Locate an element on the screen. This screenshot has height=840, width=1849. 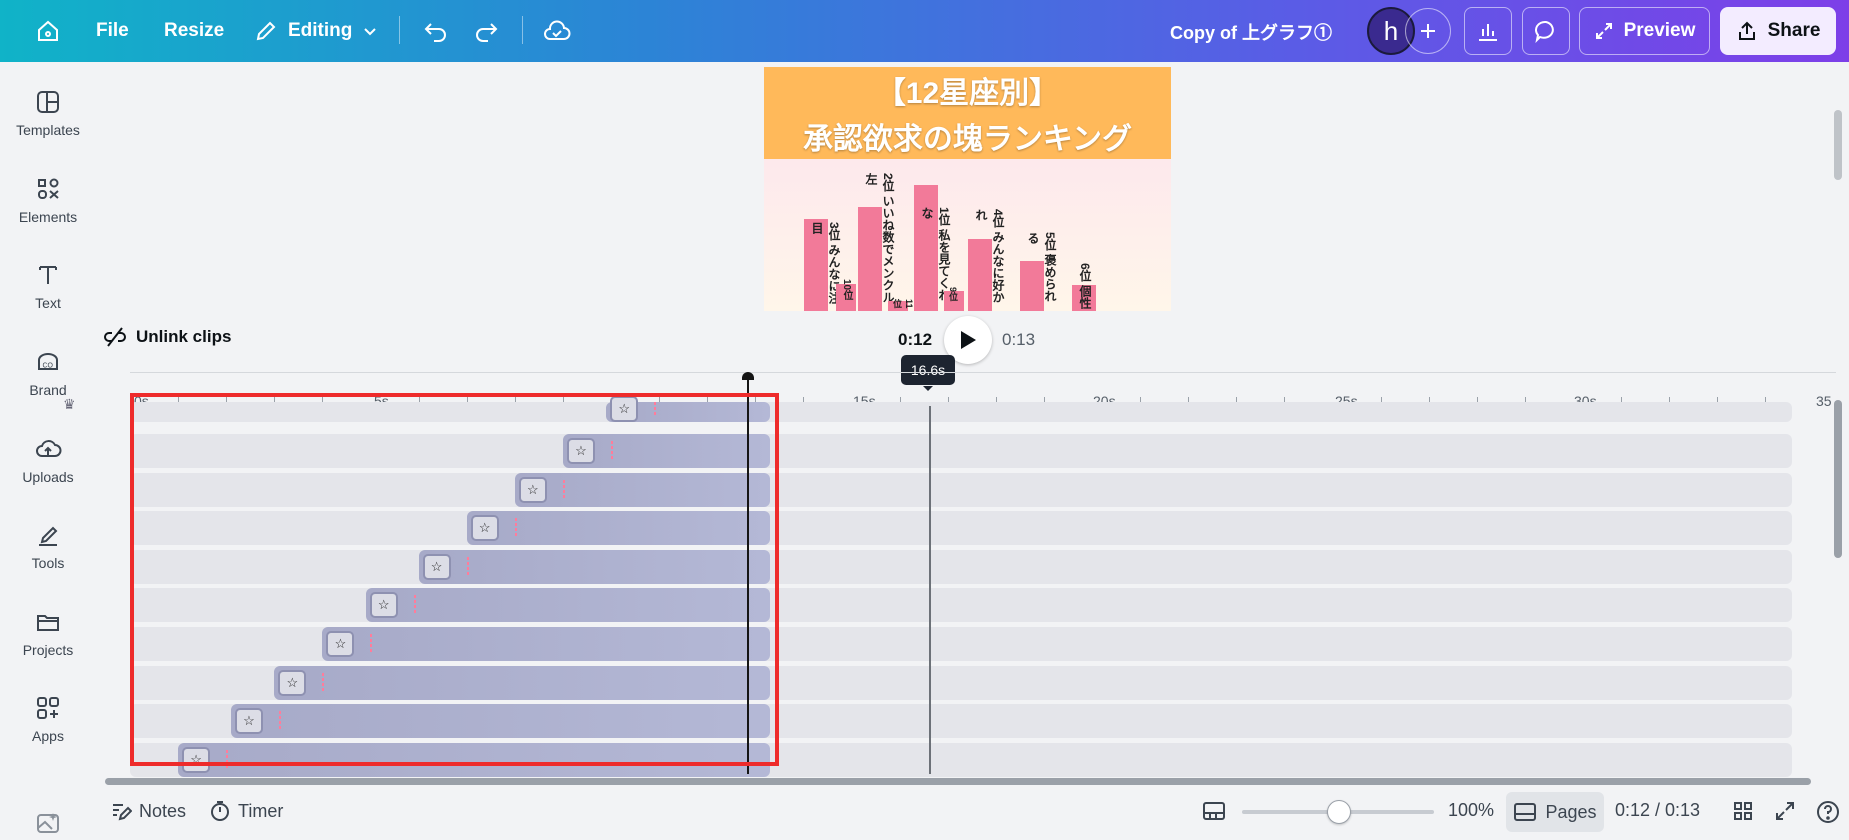
timeline-view-button is located at coordinates (1214, 811).